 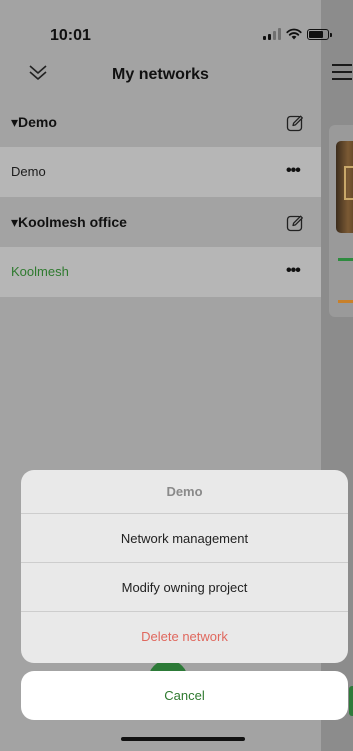 I want to click on background-tab-button, so click(x=351, y=701).